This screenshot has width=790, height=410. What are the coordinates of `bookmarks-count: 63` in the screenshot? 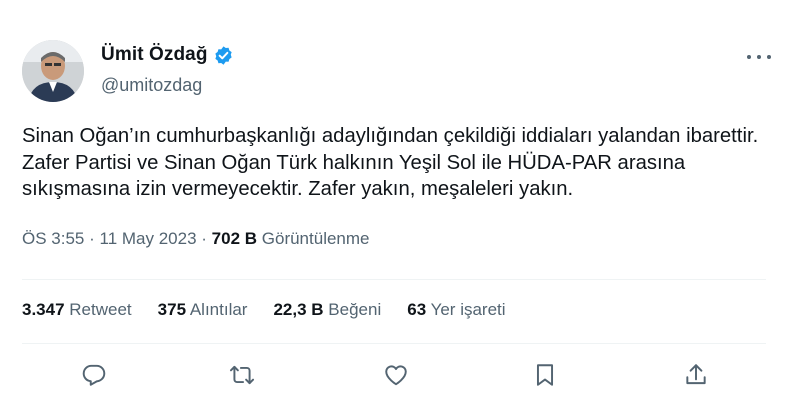 It's located at (417, 309).